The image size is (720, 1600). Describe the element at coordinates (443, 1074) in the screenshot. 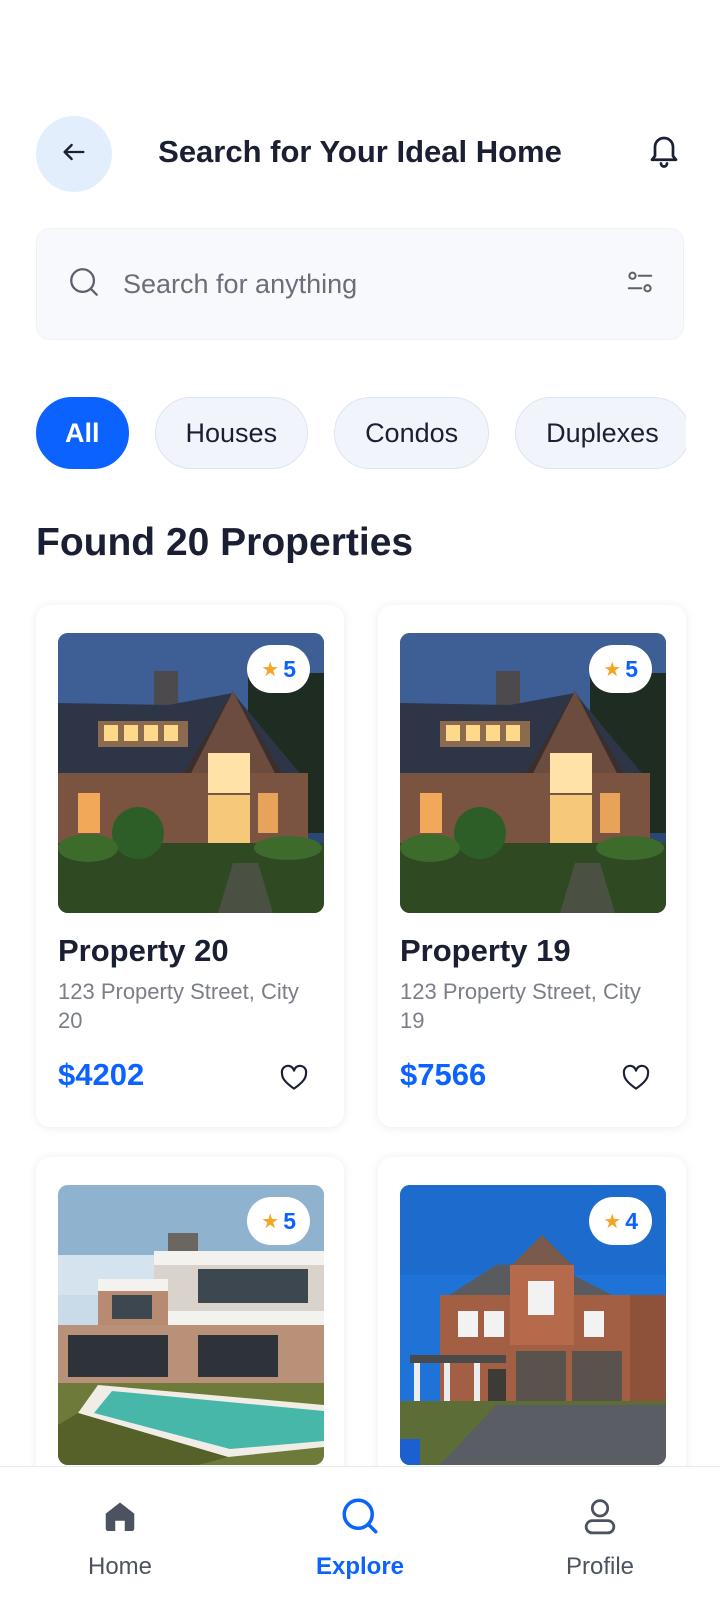

I see `property-price: $7566` at that location.